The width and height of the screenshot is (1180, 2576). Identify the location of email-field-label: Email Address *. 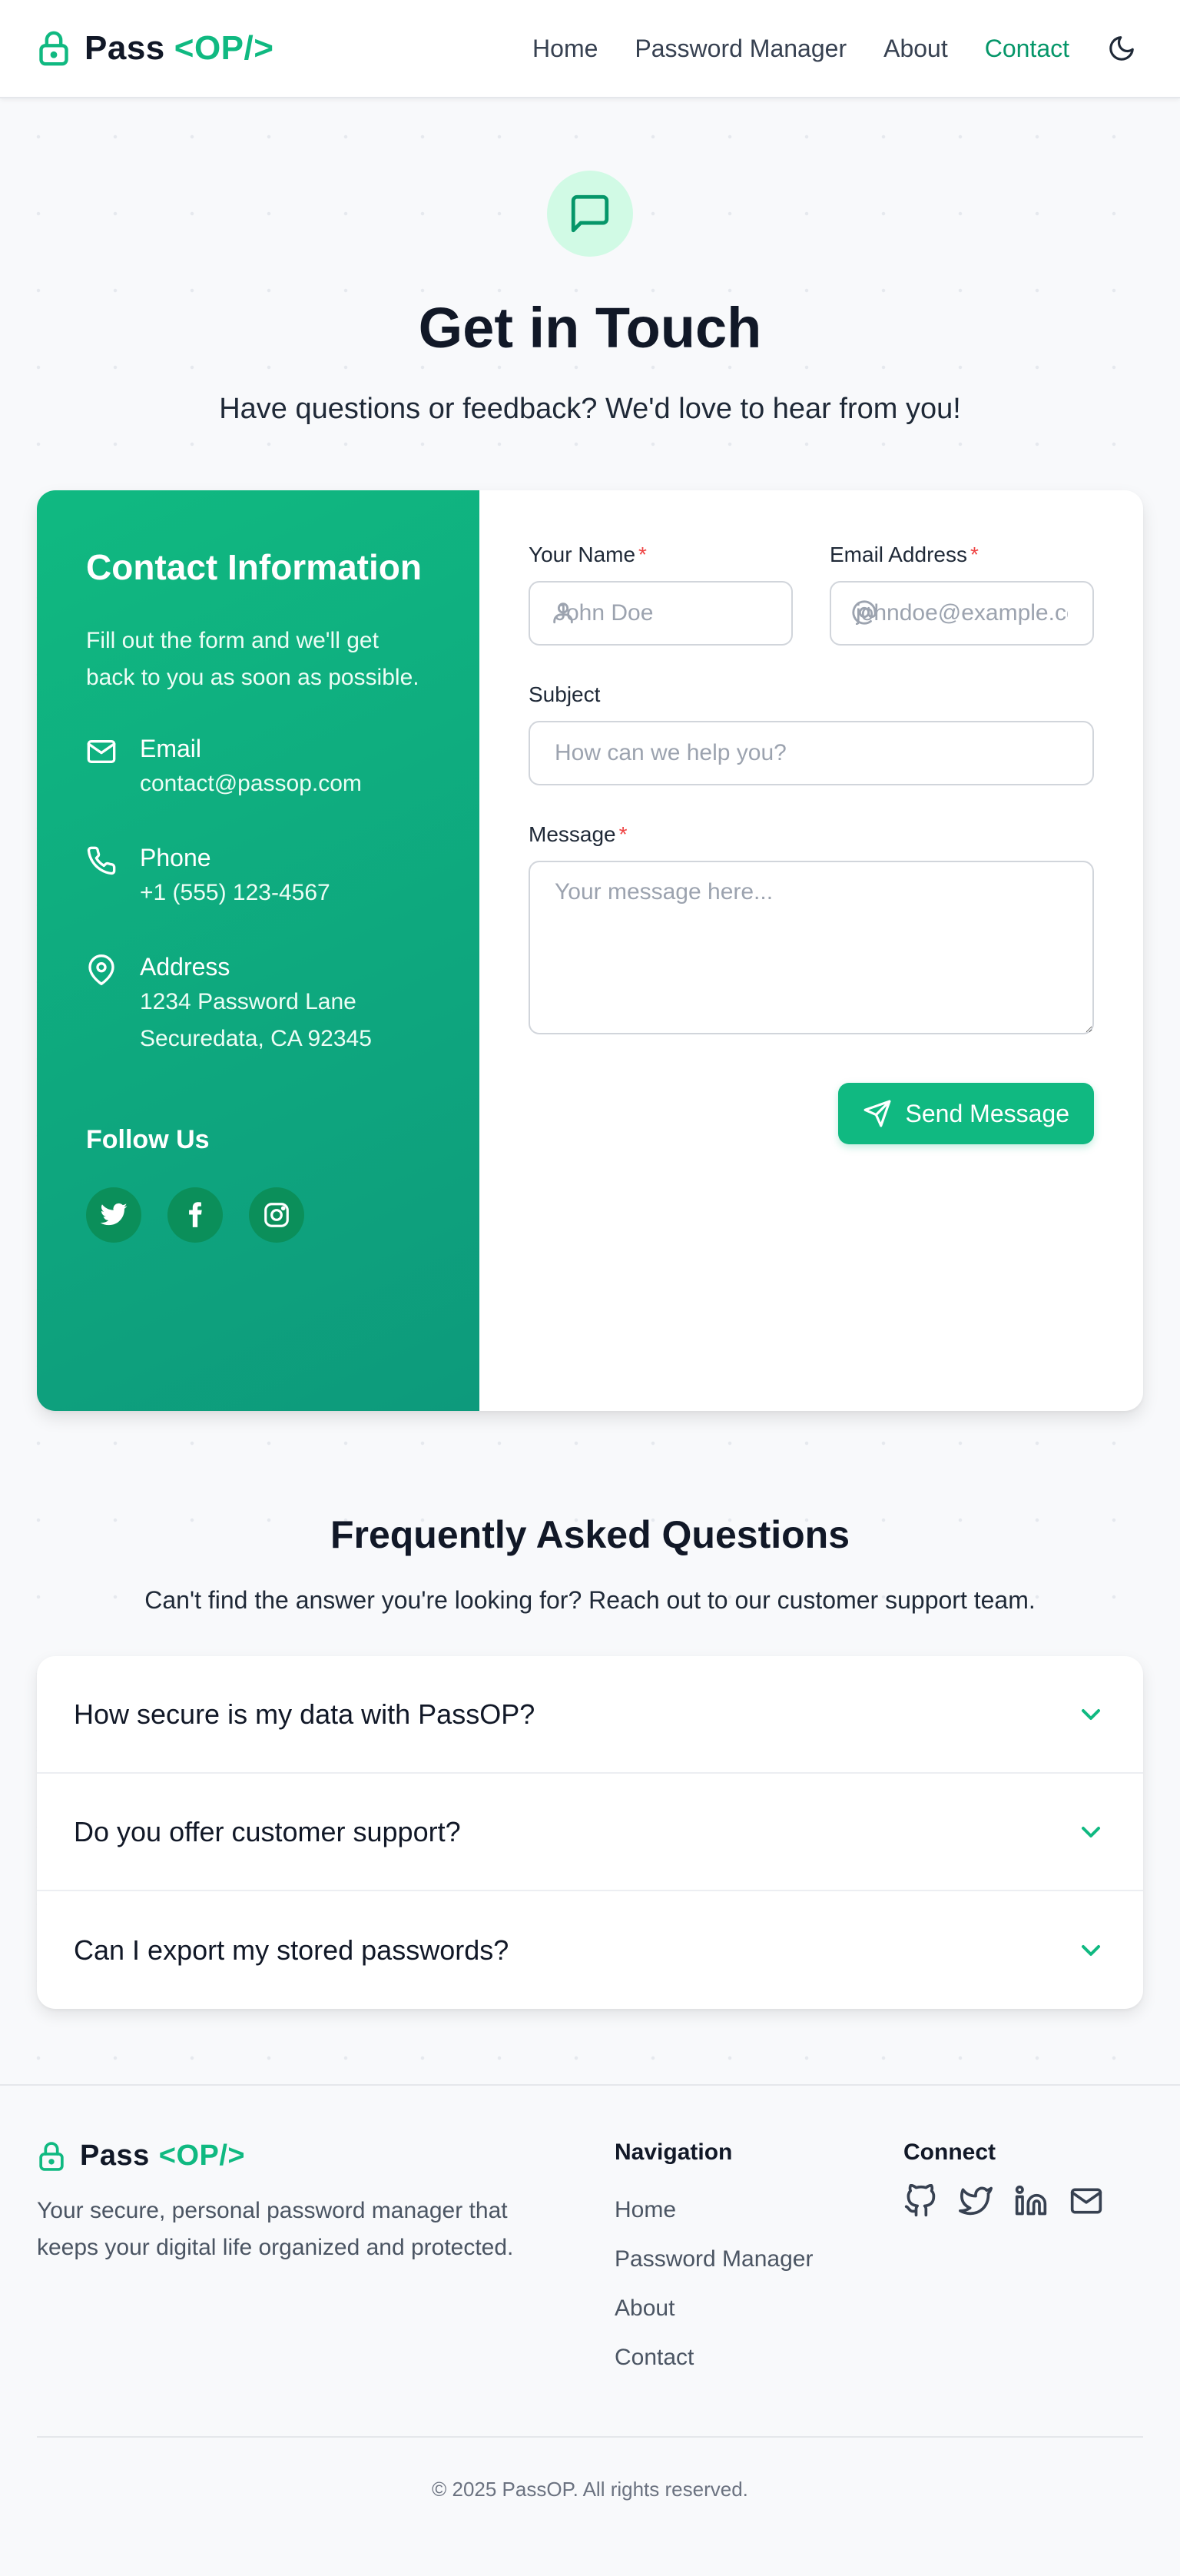
(904, 554).